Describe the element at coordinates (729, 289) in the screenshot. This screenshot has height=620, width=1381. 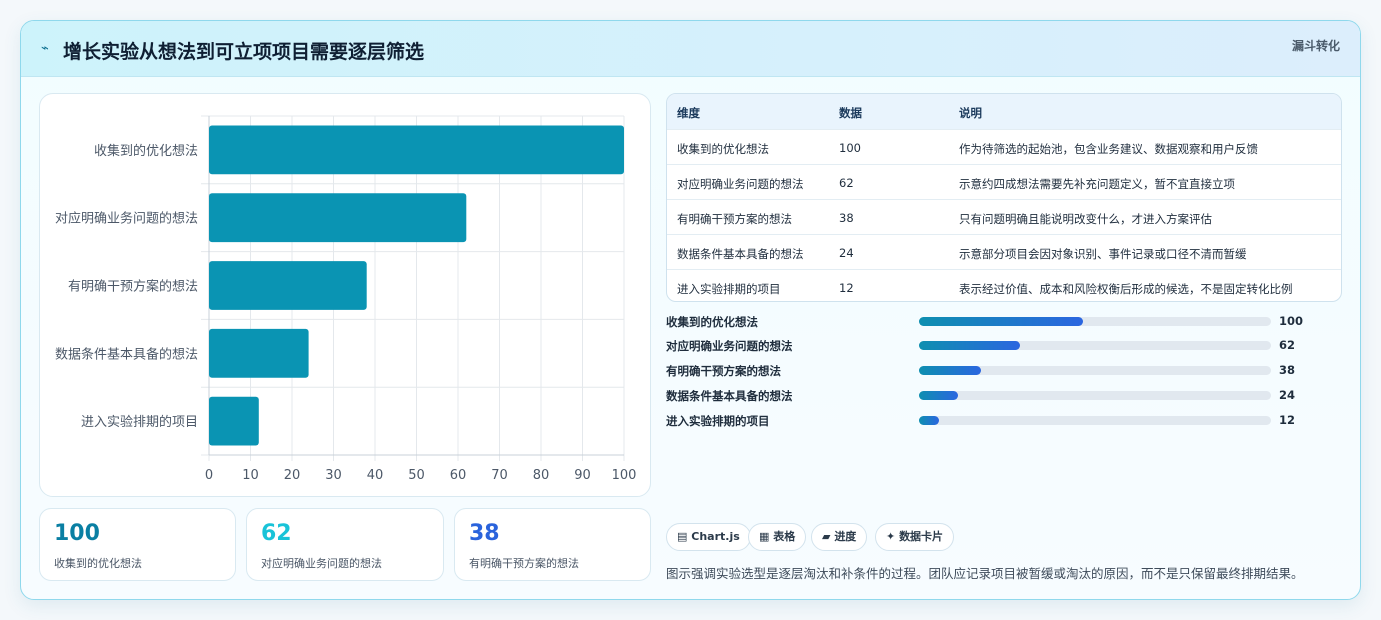
I see `table-cell: 进入实验排期的项目` at that location.